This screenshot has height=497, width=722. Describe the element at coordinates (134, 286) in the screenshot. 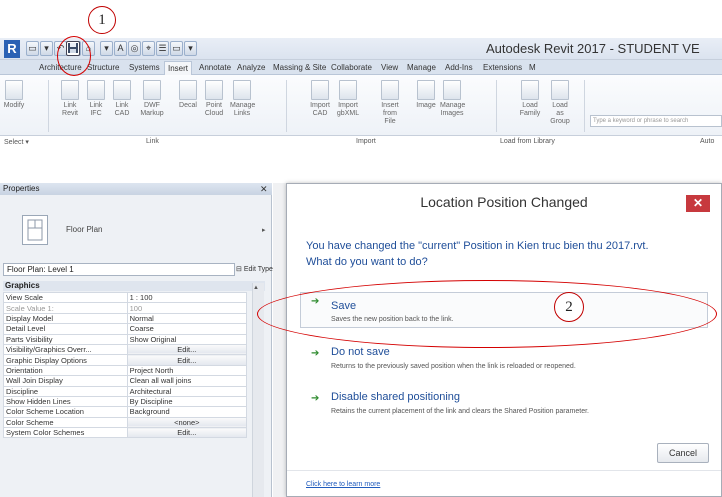

I see `properties-group-graphics: Graphics` at that location.